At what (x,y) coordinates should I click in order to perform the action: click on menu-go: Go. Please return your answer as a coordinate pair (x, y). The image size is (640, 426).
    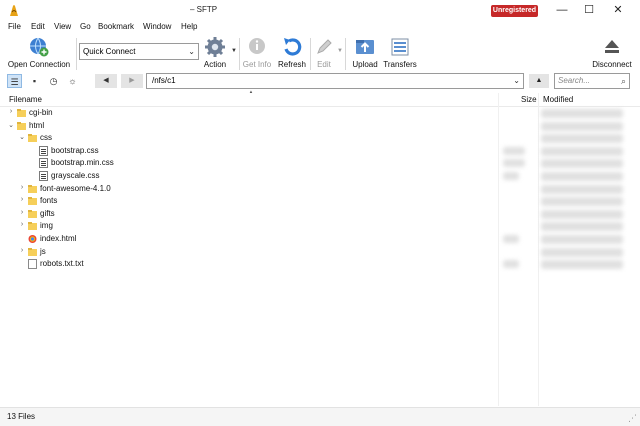
    Looking at the image, I should click on (85, 26).